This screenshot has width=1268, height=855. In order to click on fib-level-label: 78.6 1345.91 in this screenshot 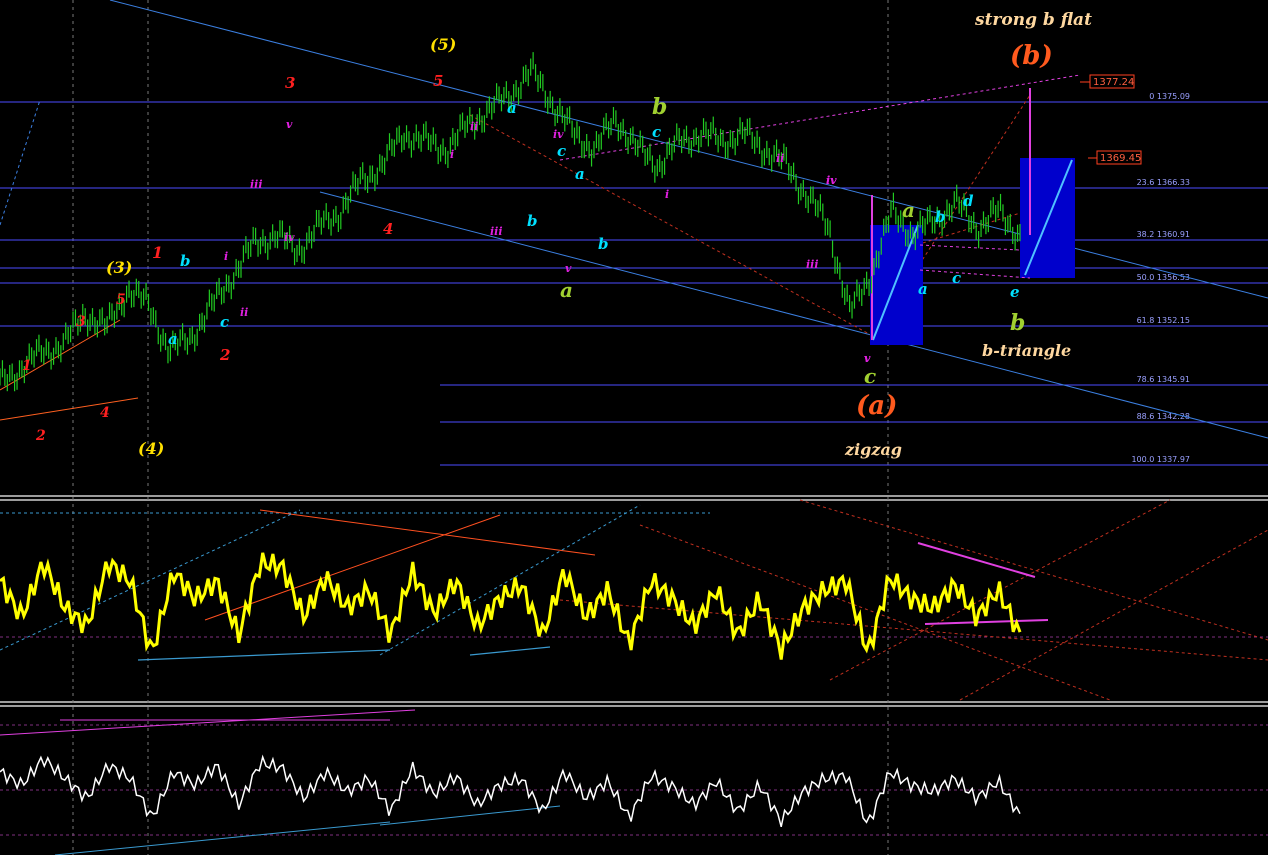, I will do `click(1163, 379)`.